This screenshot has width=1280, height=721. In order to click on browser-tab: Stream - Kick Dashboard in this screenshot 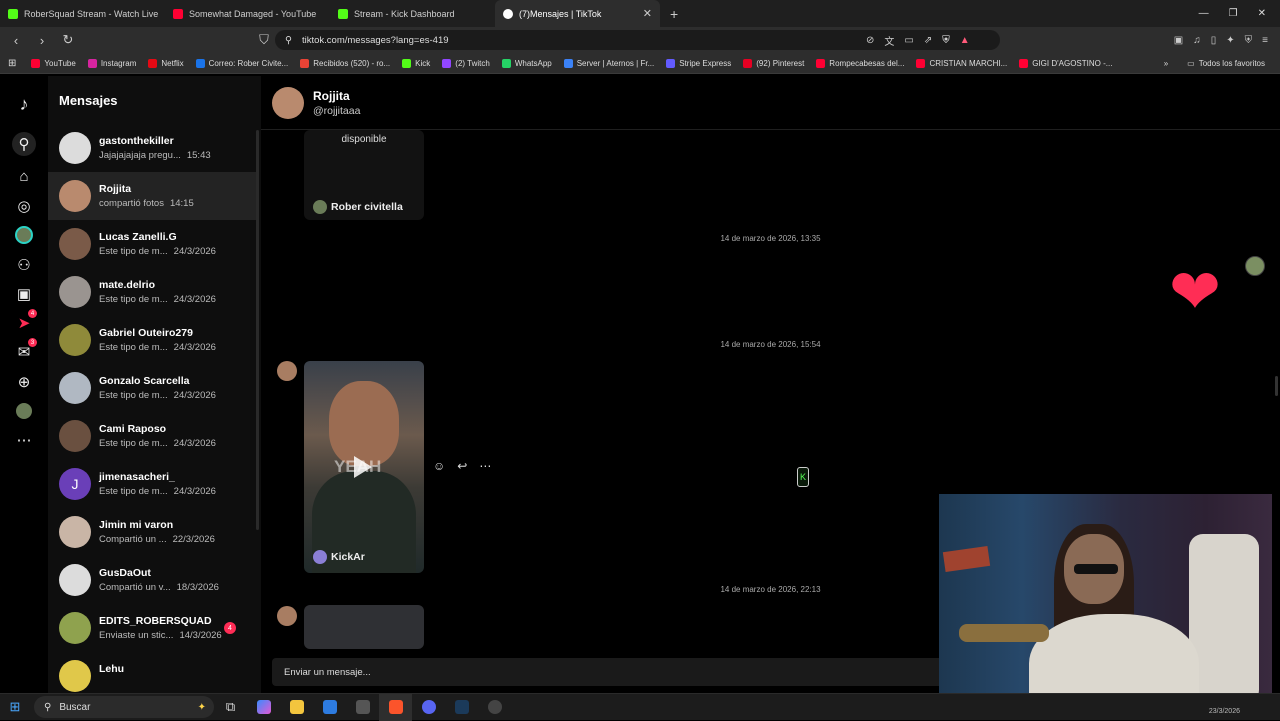, I will do `click(412, 13)`.